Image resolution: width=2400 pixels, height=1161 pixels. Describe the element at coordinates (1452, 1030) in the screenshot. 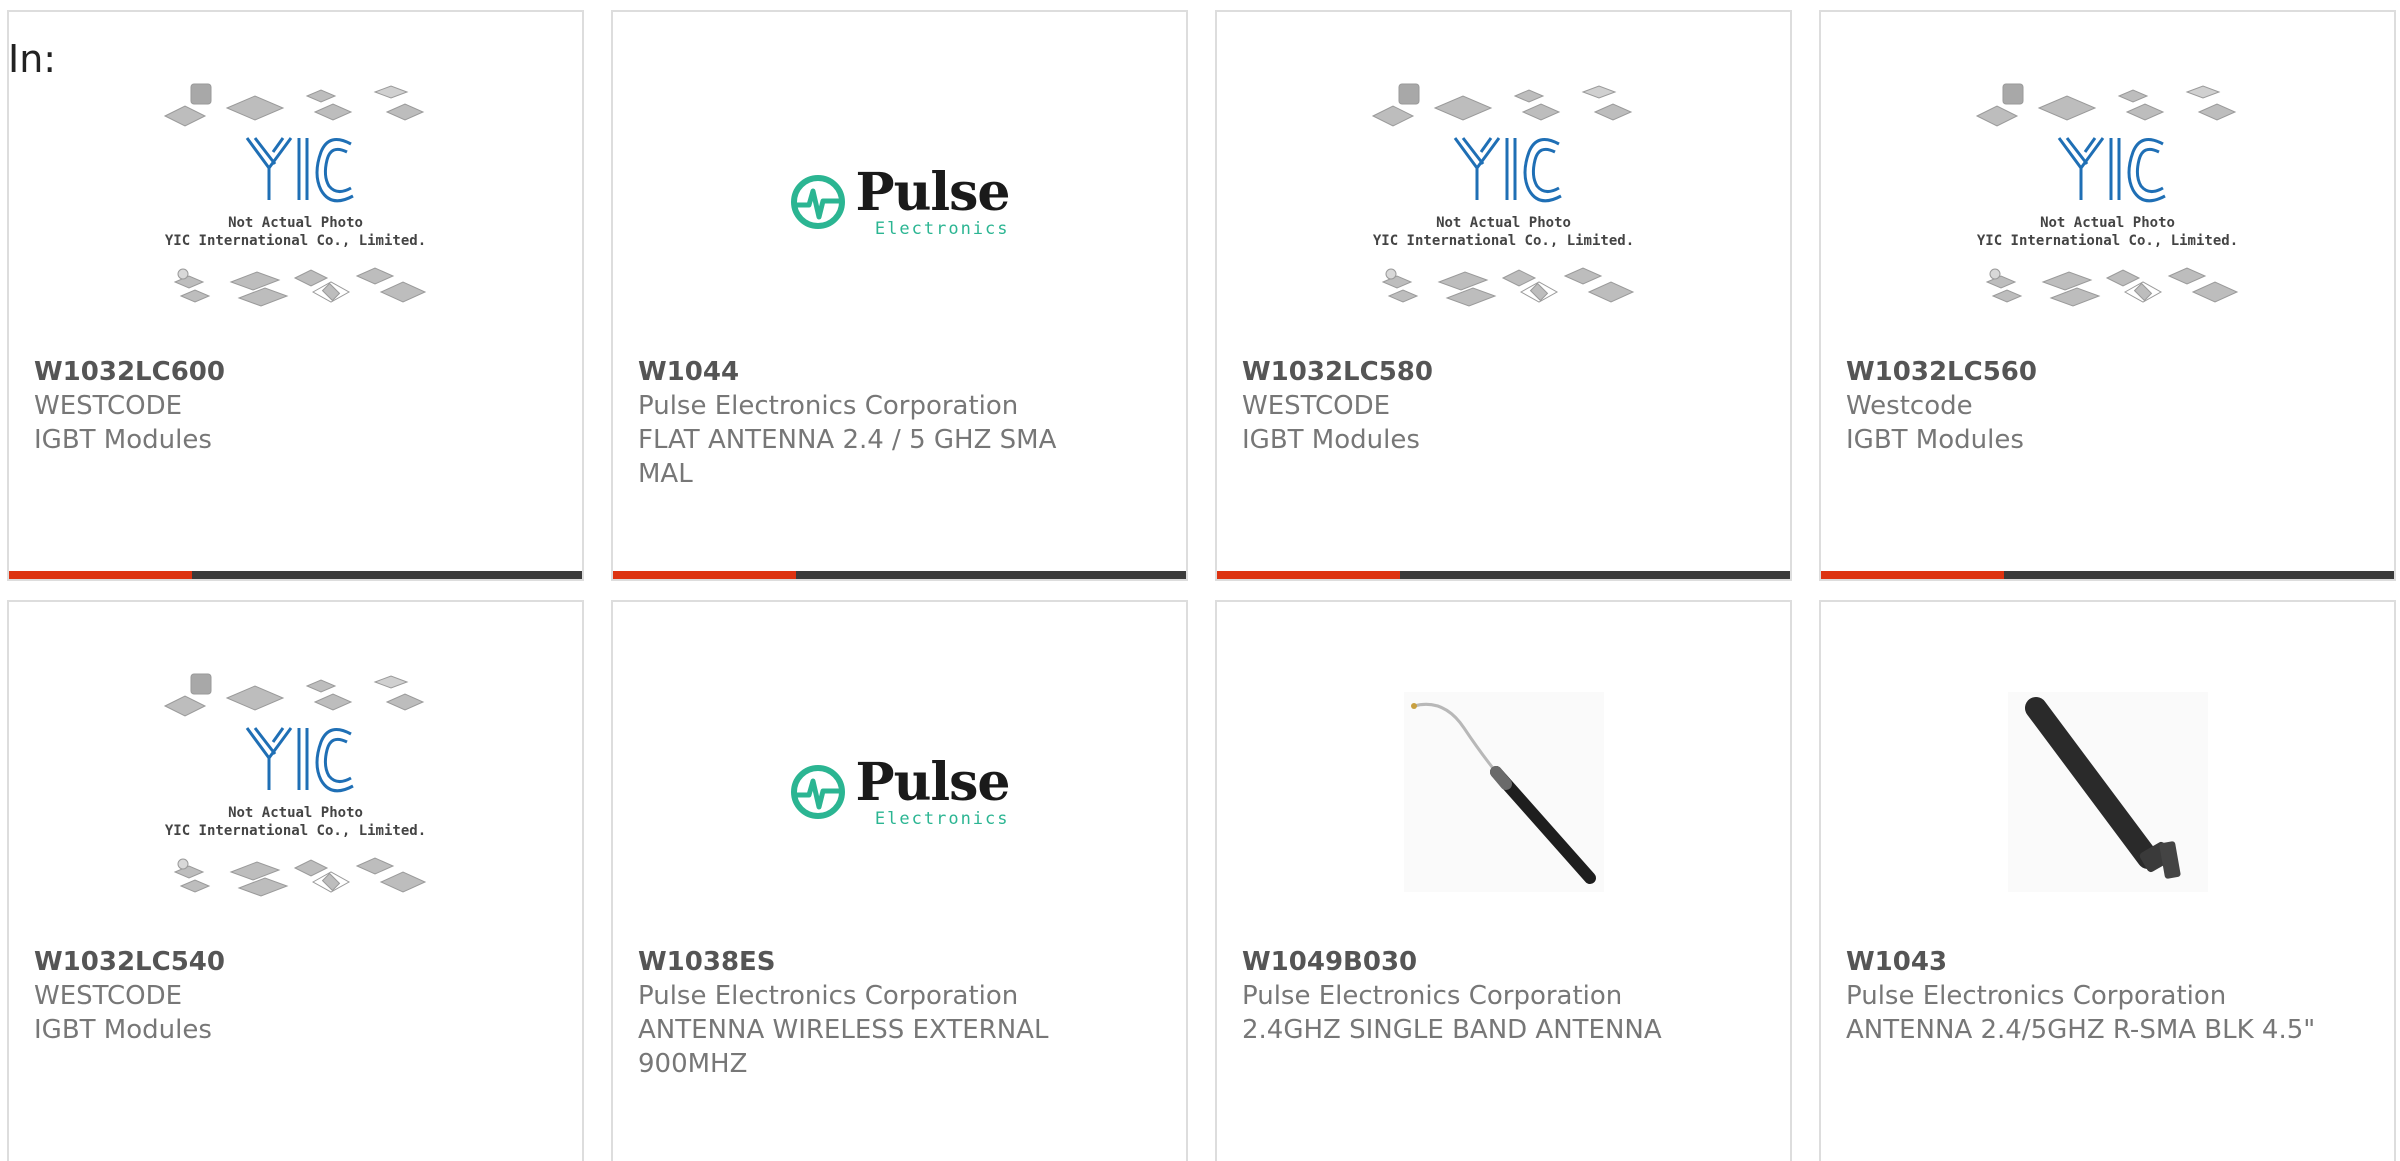

I see `product-description: 2.4GHZ SINGLE BAND ANTENNA` at that location.